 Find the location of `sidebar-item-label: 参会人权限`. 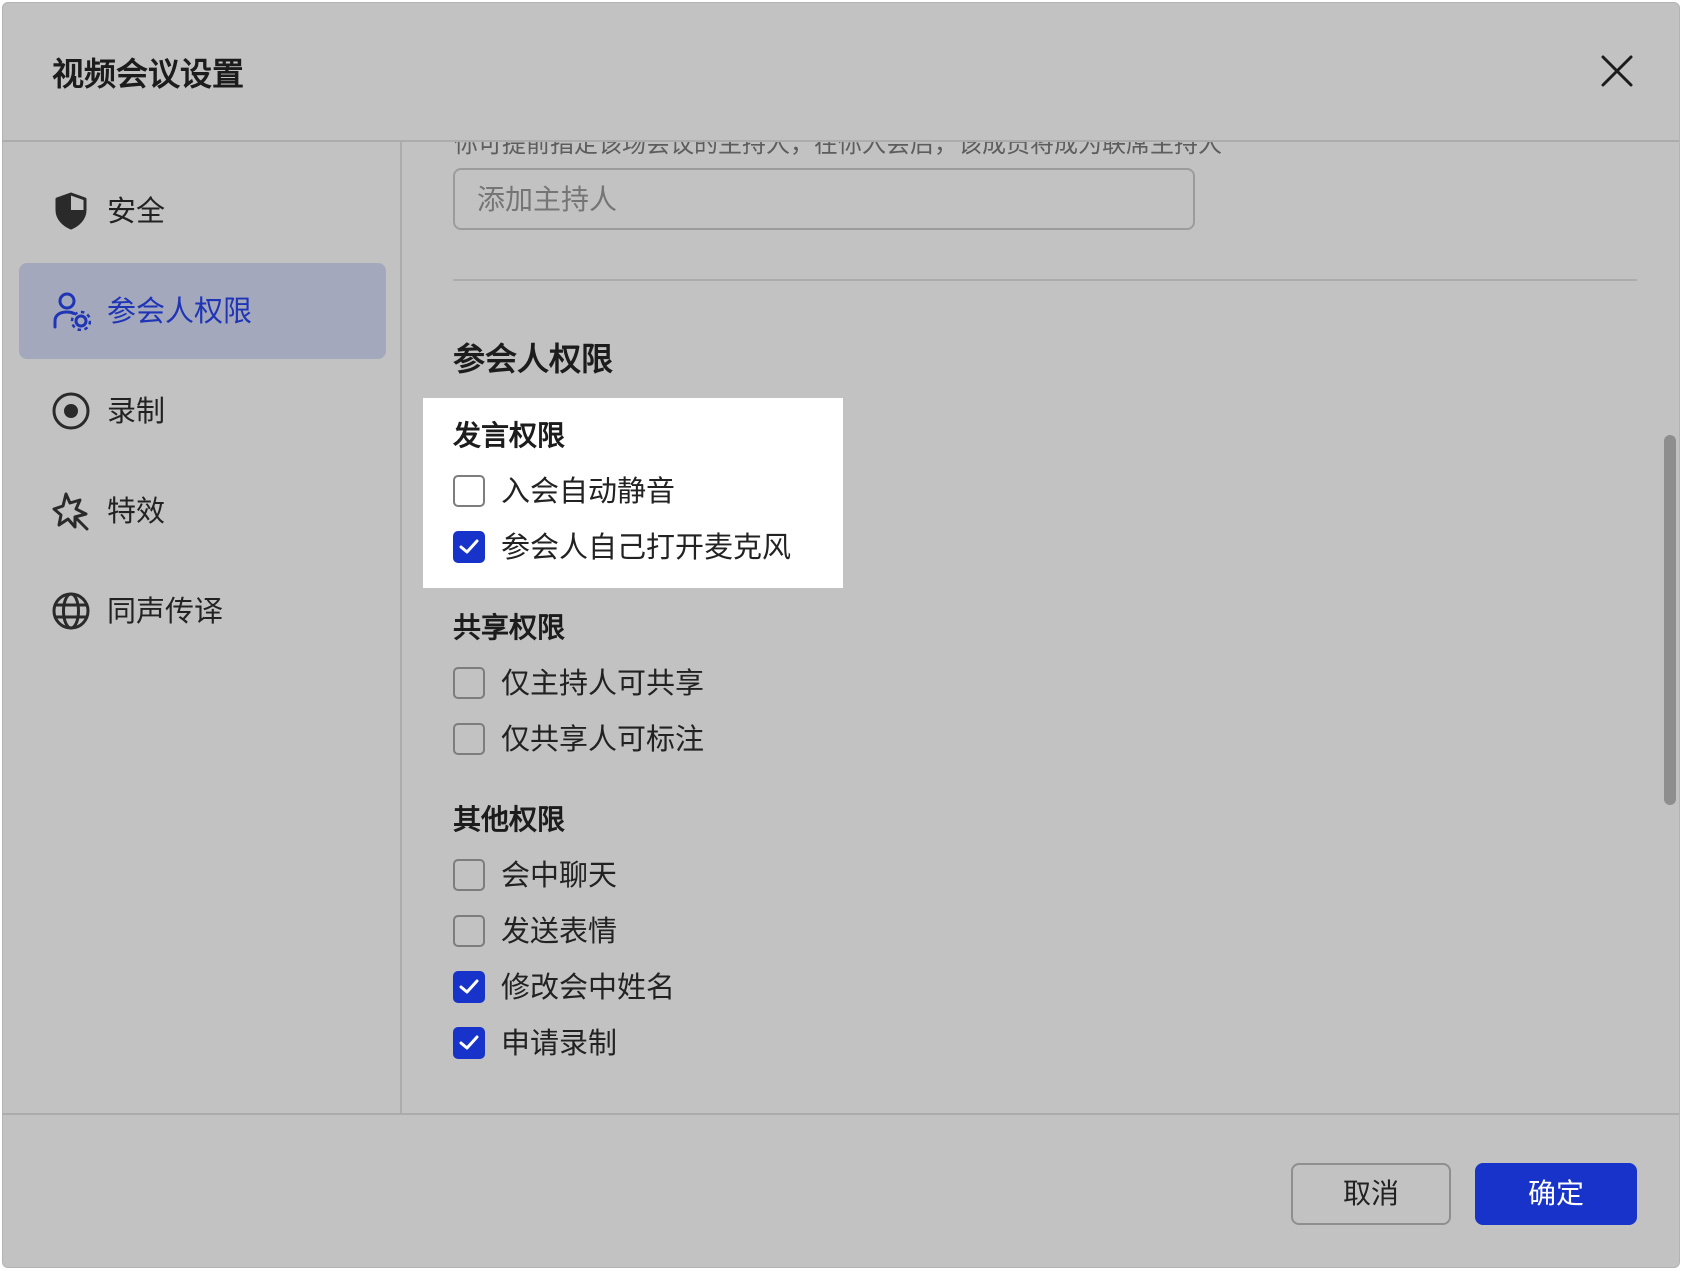

sidebar-item-label: 参会人权限 is located at coordinates (180, 311).